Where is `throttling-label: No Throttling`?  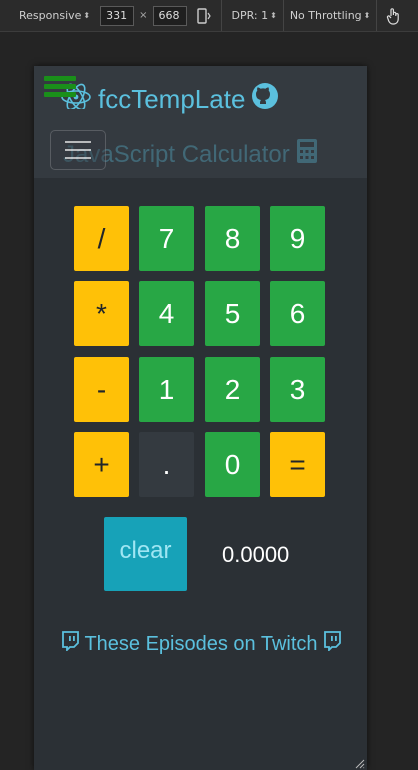 throttling-label: No Throttling is located at coordinates (325, 15).